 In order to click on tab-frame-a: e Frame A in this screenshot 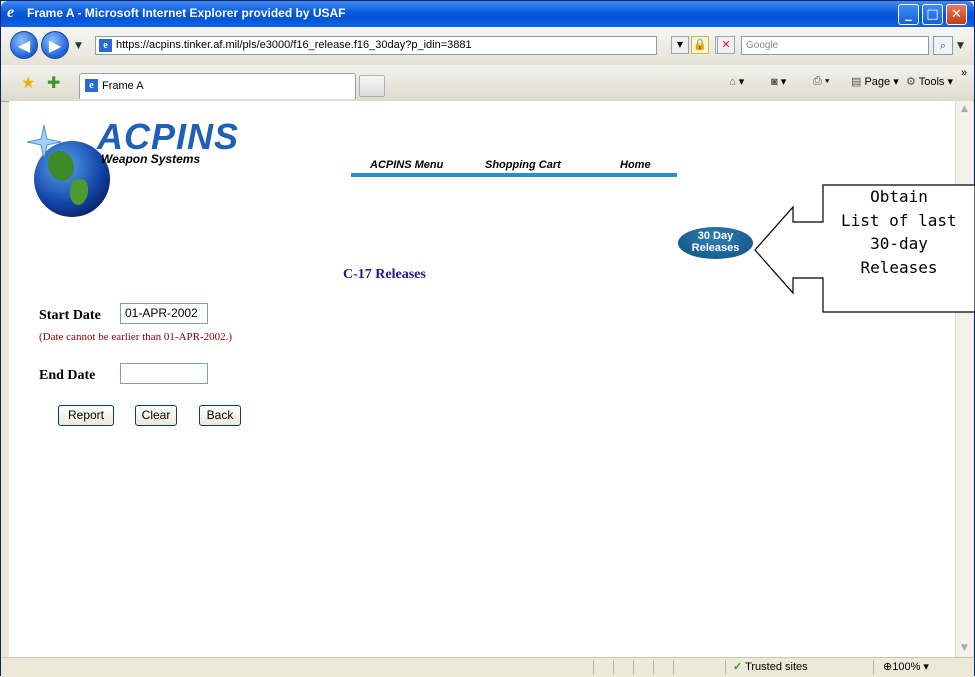, I will do `click(217, 86)`.